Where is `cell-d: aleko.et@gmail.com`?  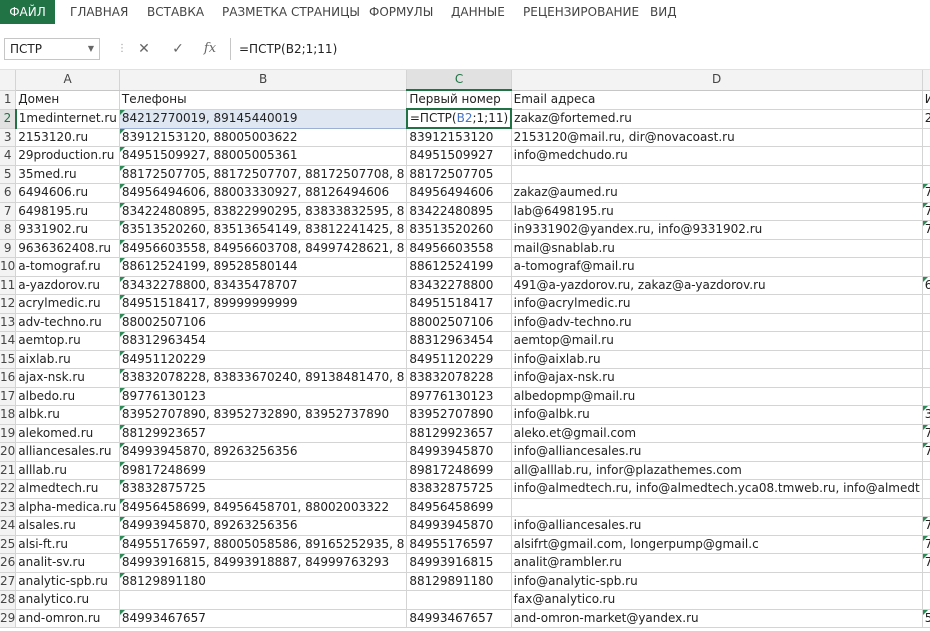
cell-d: aleko.et@gmail.com is located at coordinates (717, 433).